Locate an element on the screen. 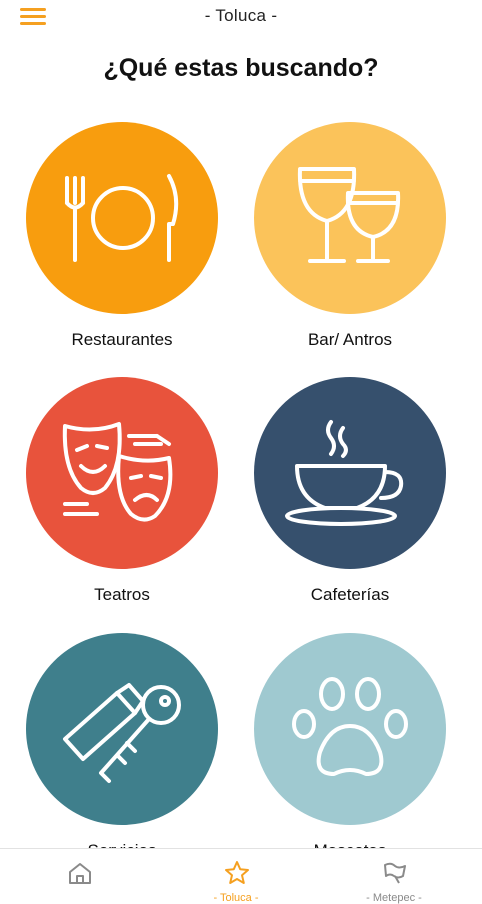 The height and width of the screenshot is (904, 482). header-title: - Toluca - is located at coordinates (241, 15).